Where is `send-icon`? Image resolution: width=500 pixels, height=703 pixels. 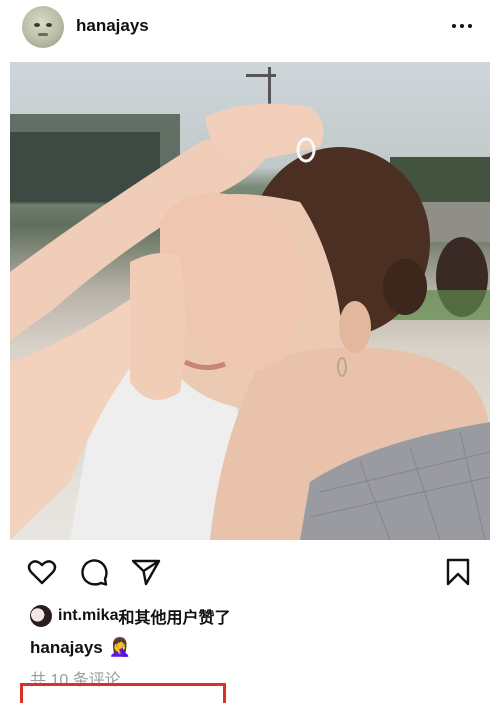
send-icon is located at coordinates (146, 572).